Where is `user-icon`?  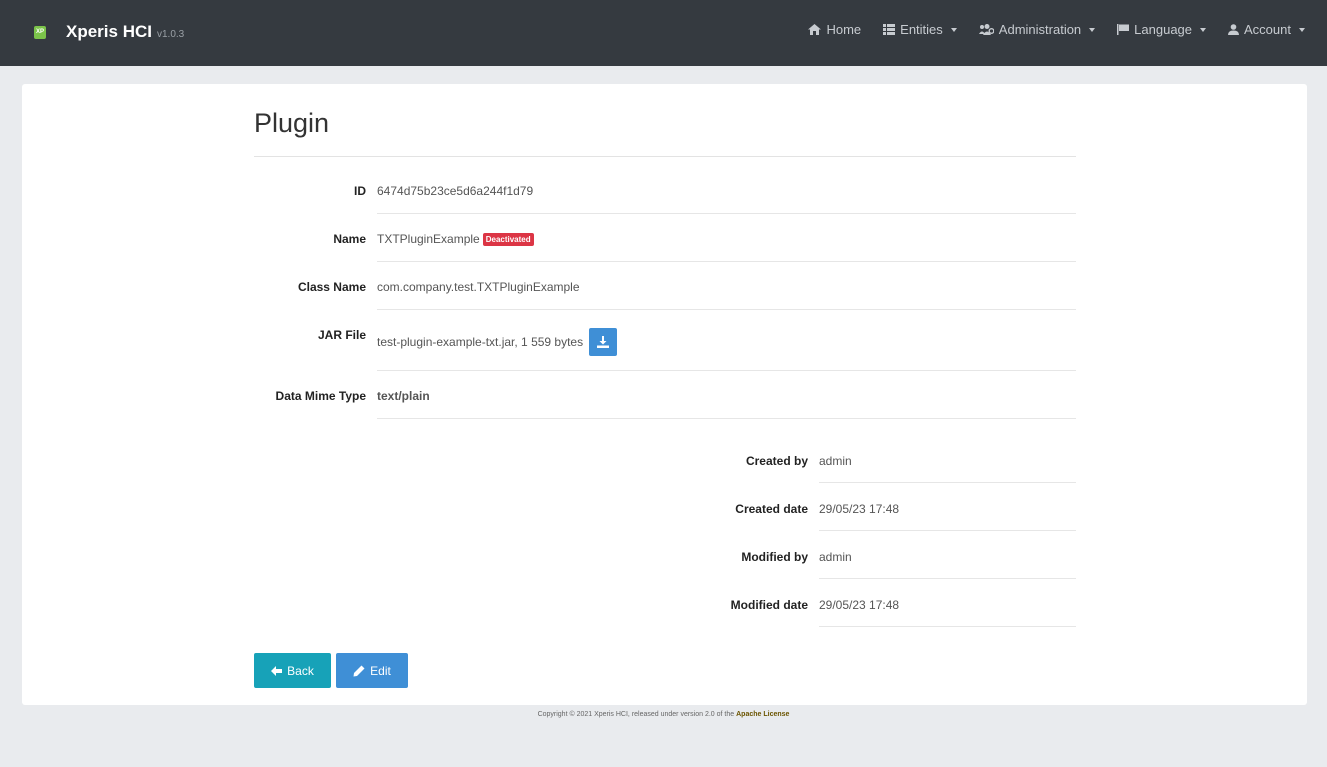
user-icon is located at coordinates (1234, 29).